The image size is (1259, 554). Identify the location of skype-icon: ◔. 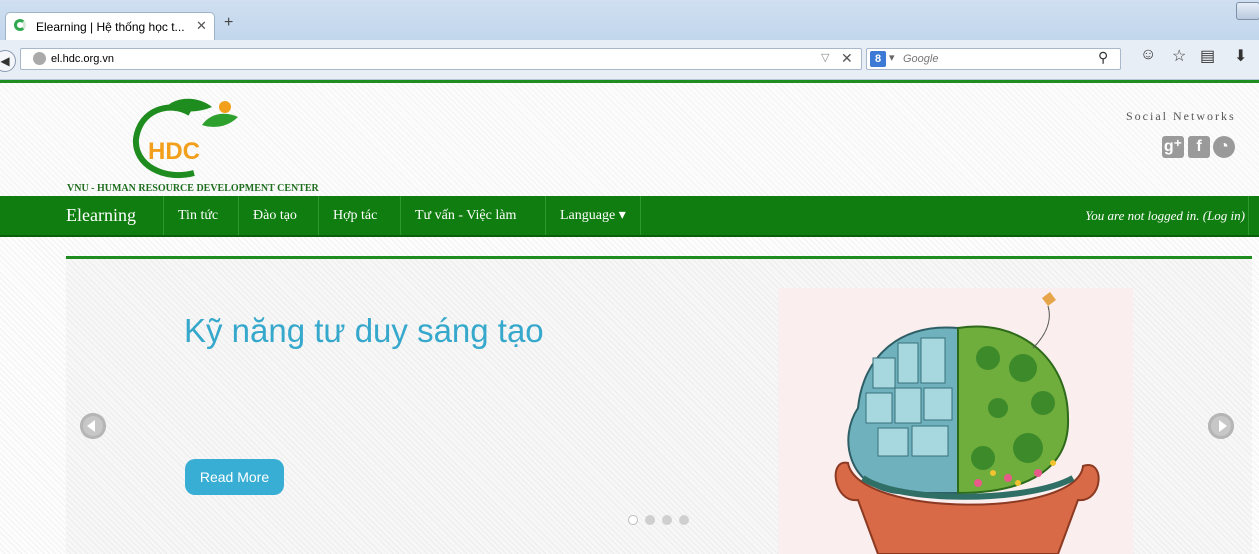
(1224, 147).